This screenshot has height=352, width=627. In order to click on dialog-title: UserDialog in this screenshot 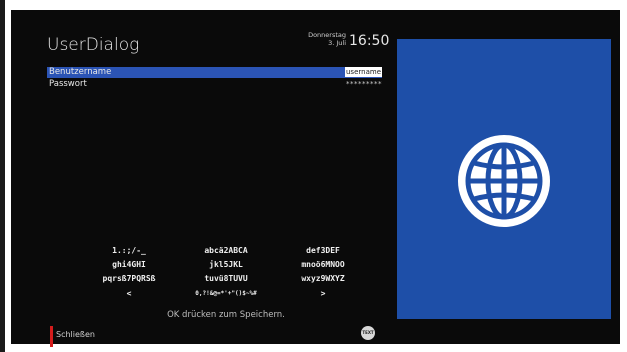, I will do `click(93, 45)`.